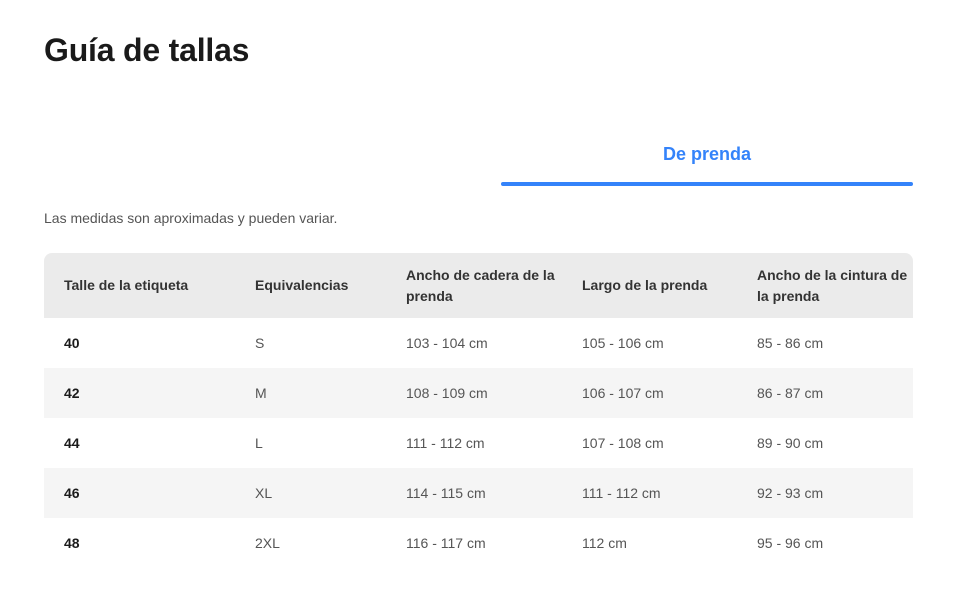  What do you see at coordinates (478, 158) in the screenshot?
I see `tab-bar: De prenda` at bounding box center [478, 158].